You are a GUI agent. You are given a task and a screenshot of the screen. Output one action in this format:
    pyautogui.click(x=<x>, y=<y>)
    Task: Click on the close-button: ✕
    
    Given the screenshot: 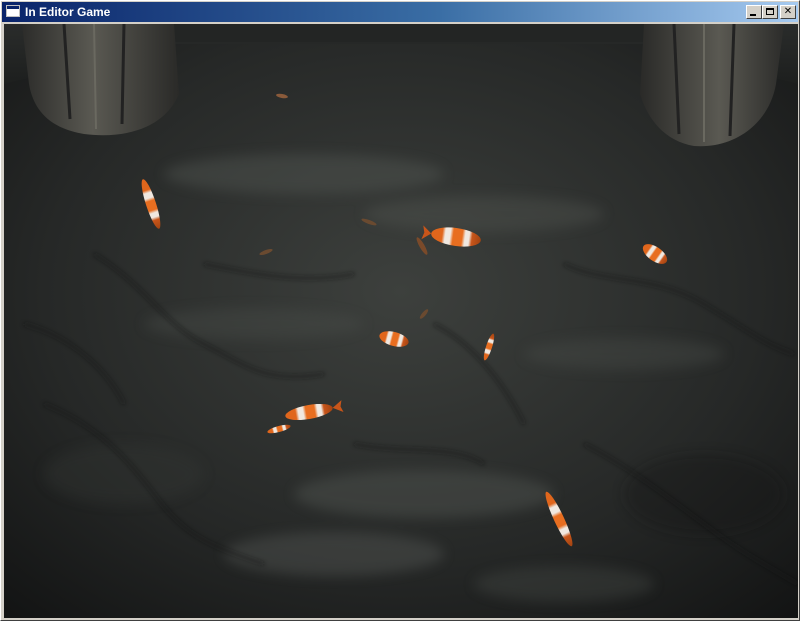 What is the action you would take?
    pyautogui.click(x=788, y=12)
    